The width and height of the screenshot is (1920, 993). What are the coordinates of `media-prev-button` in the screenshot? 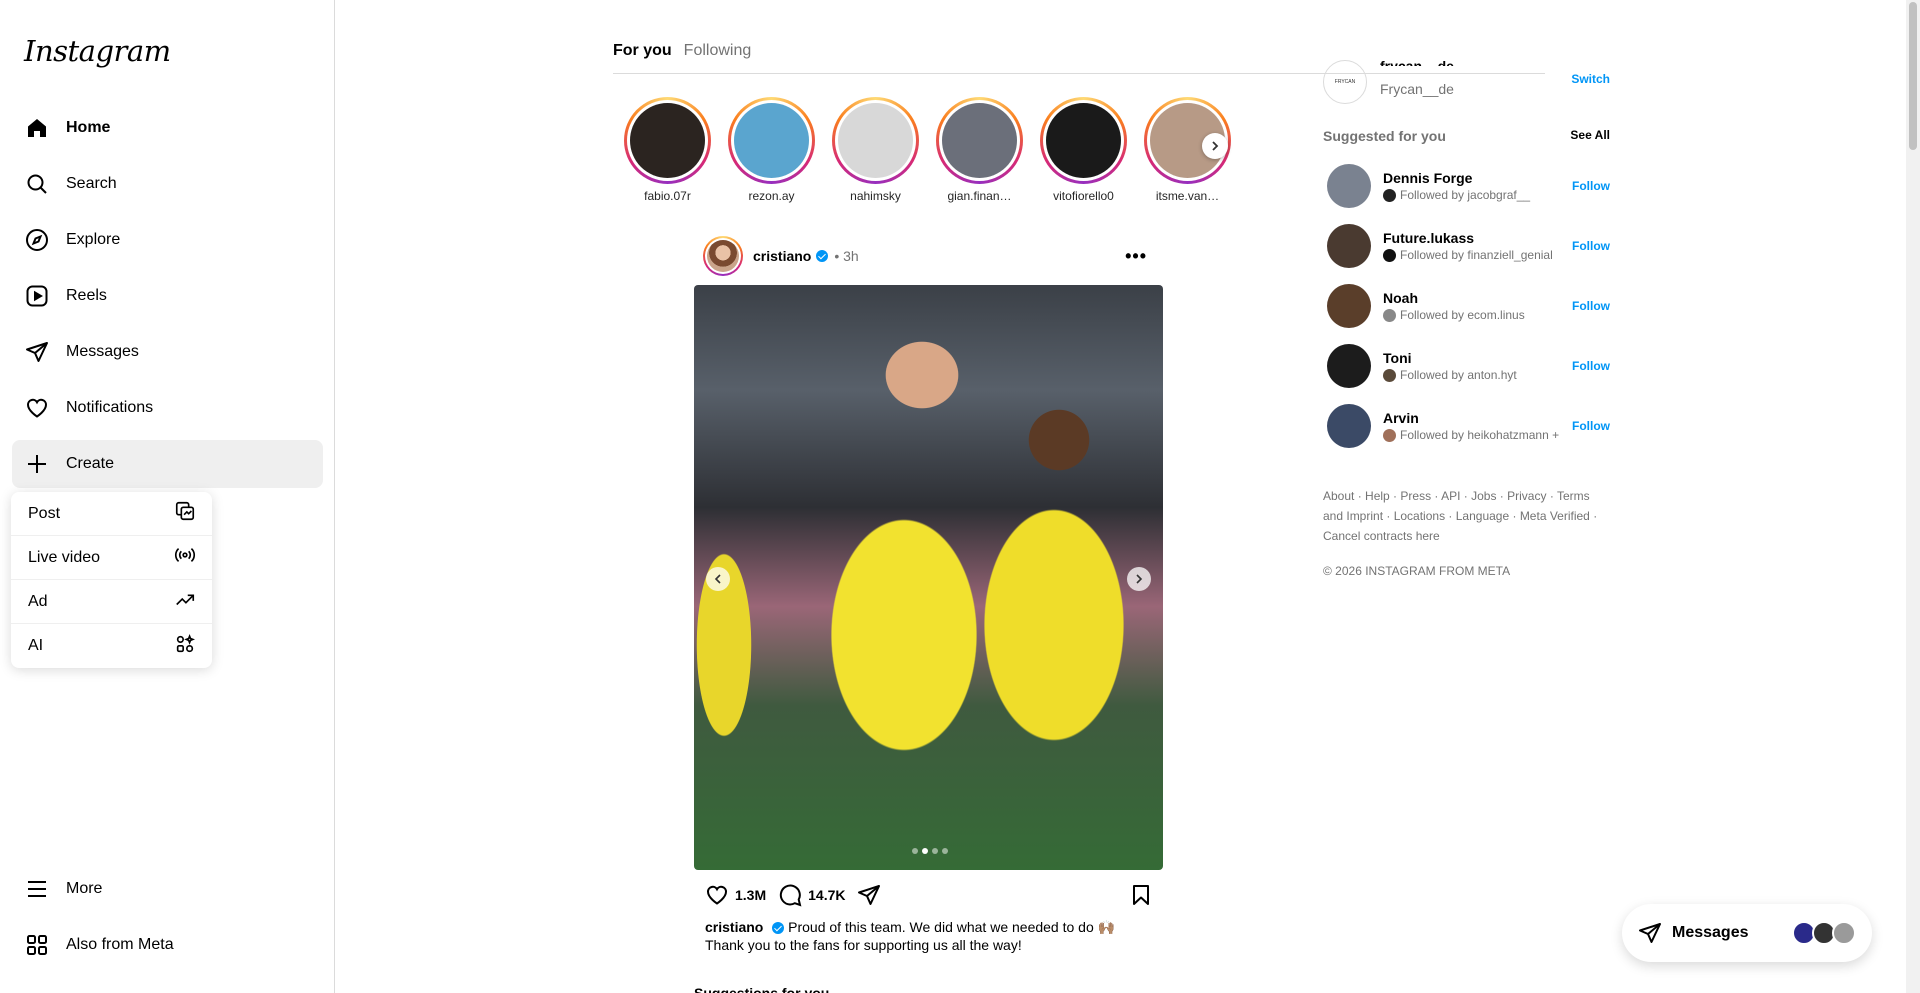 It's located at (718, 579).